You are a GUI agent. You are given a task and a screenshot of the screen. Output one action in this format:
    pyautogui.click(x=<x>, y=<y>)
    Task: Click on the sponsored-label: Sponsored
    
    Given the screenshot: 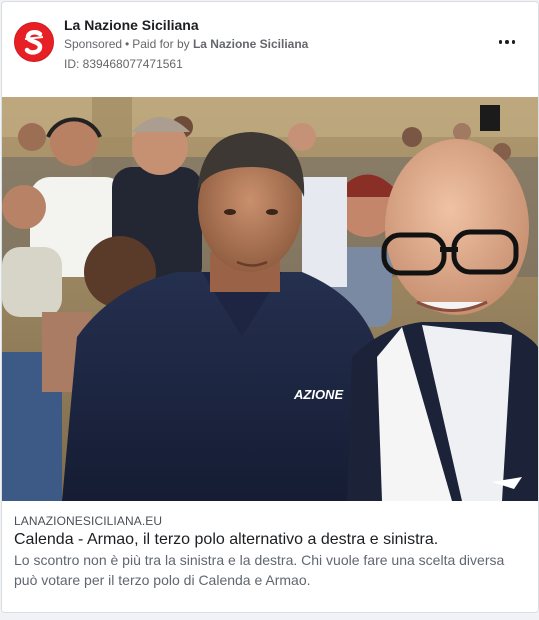 What is the action you would take?
    pyautogui.click(x=93, y=44)
    